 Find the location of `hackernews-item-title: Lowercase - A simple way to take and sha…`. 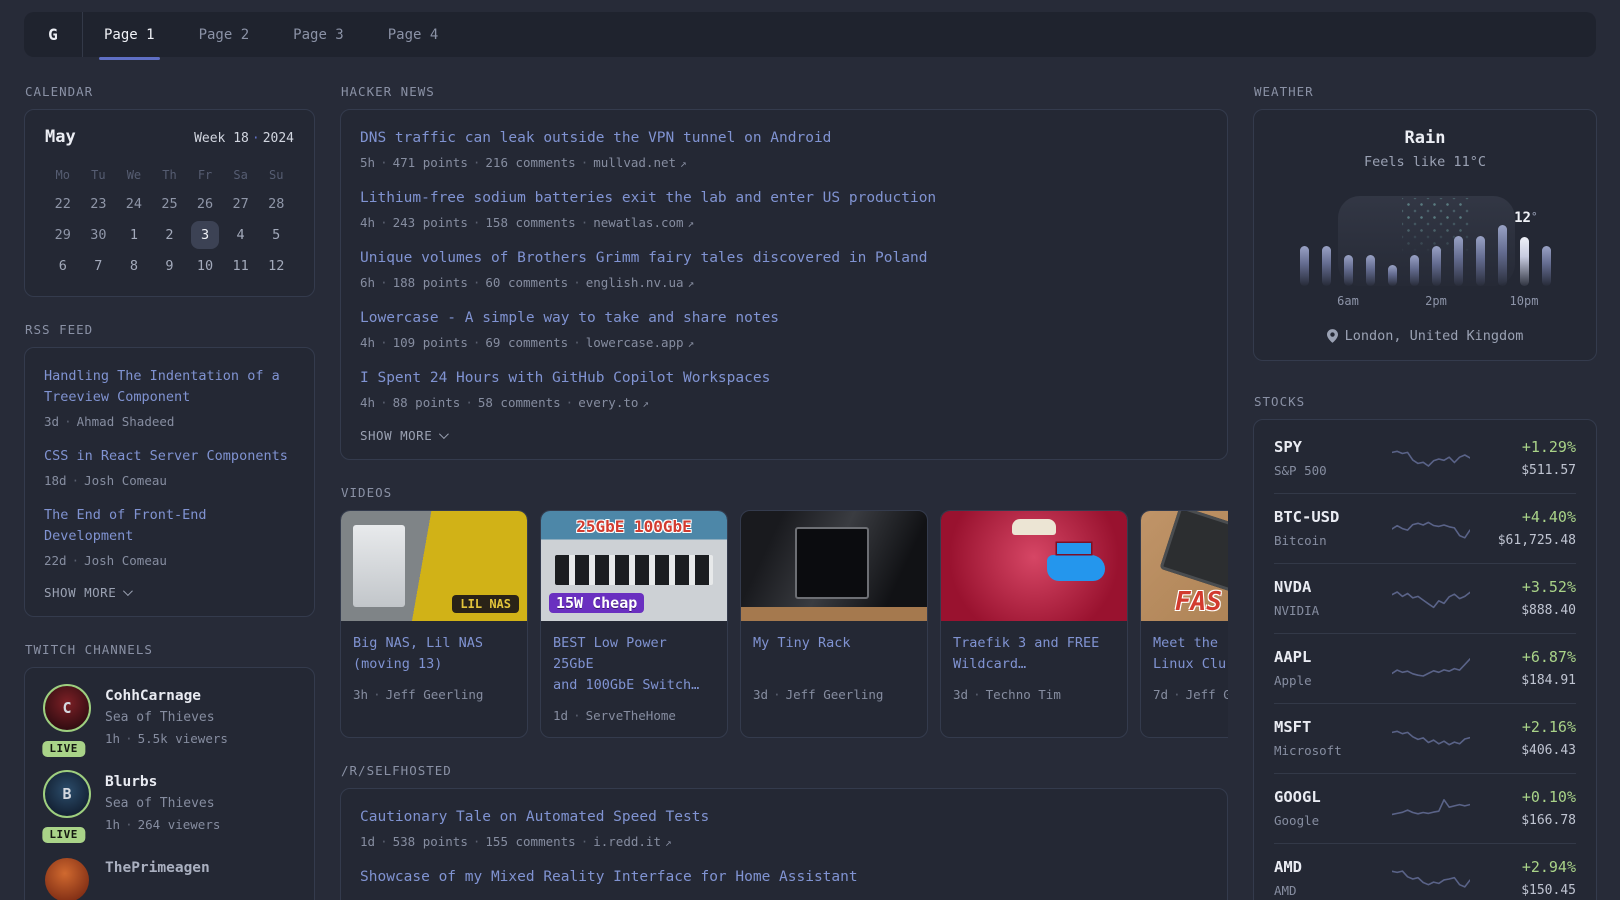

hackernews-item-title: Lowercase - A simple way to take and sha… is located at coordinates (784, 318).